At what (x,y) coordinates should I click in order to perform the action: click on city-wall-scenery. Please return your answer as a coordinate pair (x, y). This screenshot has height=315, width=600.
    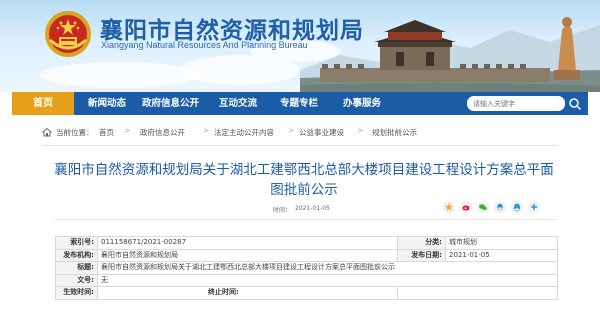
    Looking at the image, I should click on (450, 54).